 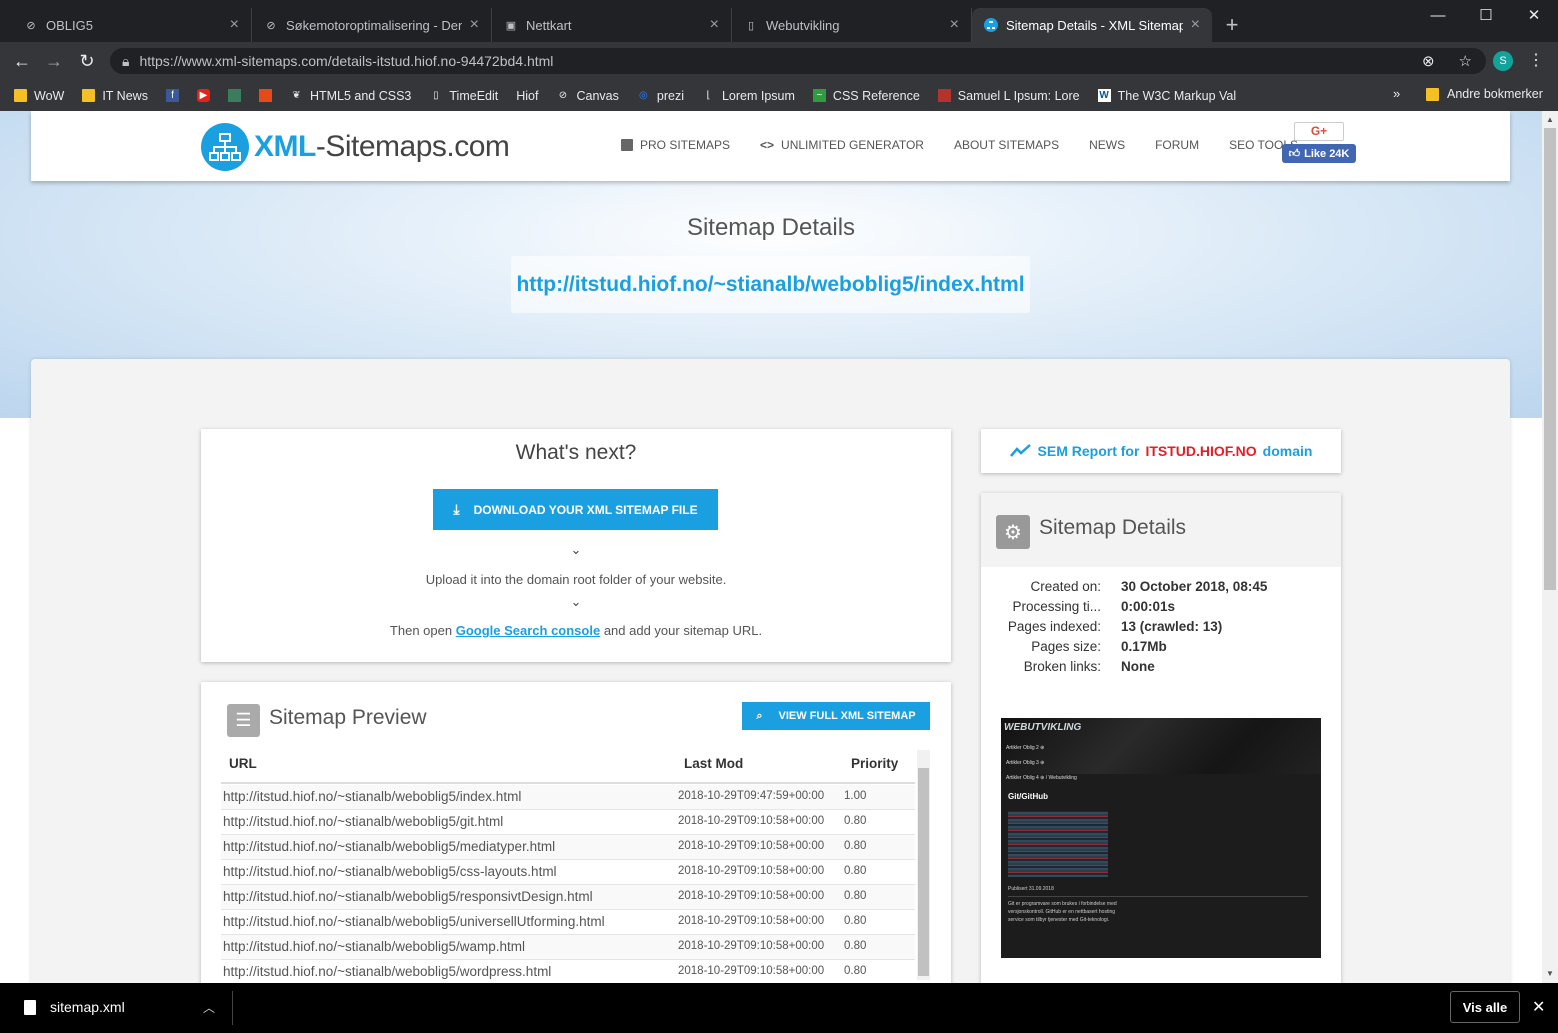 I want to click on page-scrollbar-thumb, so click(x=1550, y=359).